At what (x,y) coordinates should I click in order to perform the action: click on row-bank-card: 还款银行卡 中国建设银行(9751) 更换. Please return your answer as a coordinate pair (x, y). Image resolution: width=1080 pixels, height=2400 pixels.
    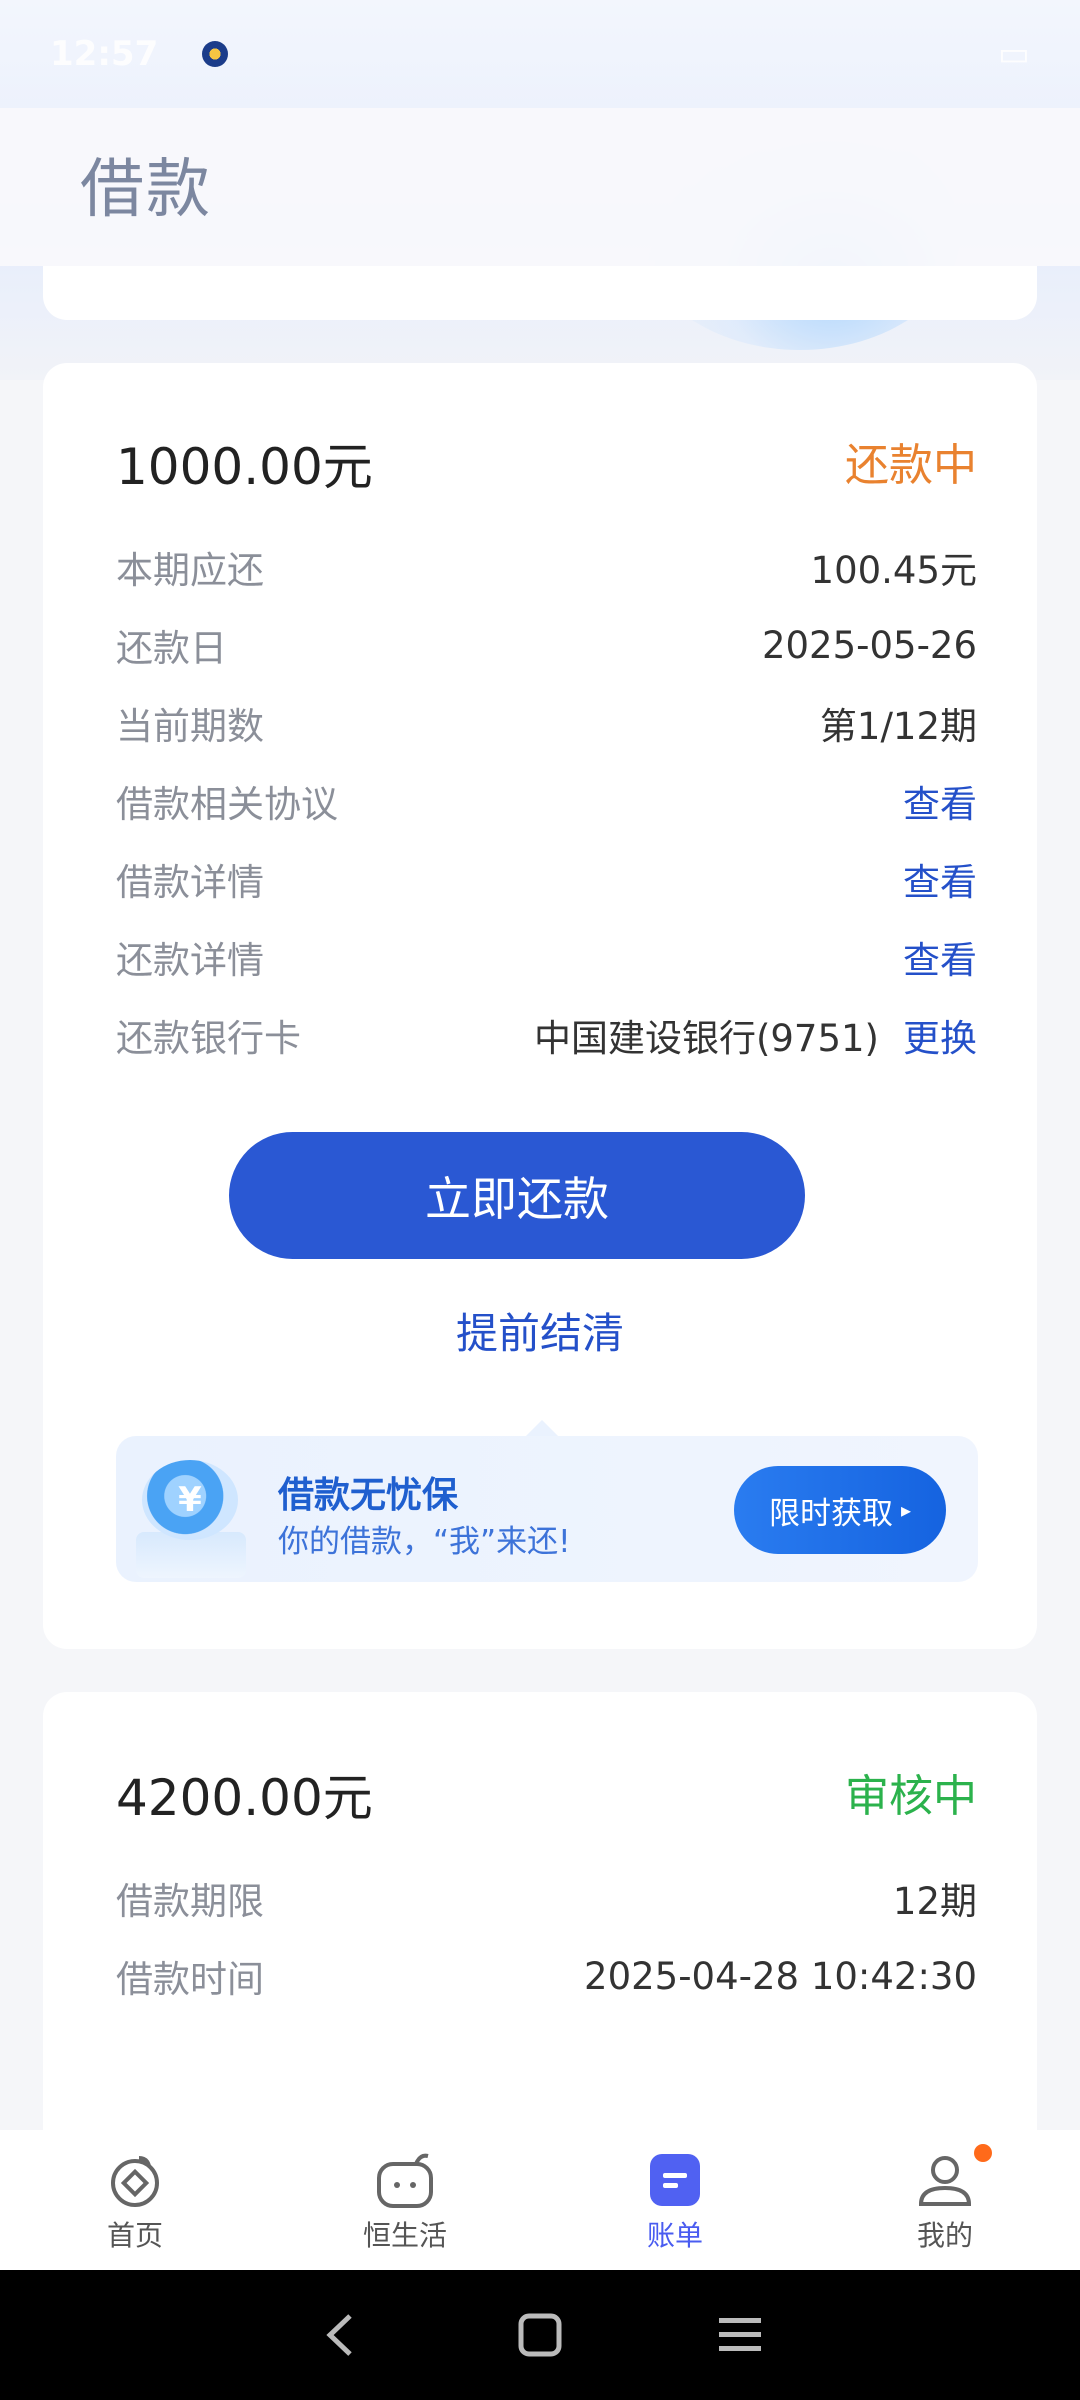
    Looking at the image, I should click on (546, 1035).